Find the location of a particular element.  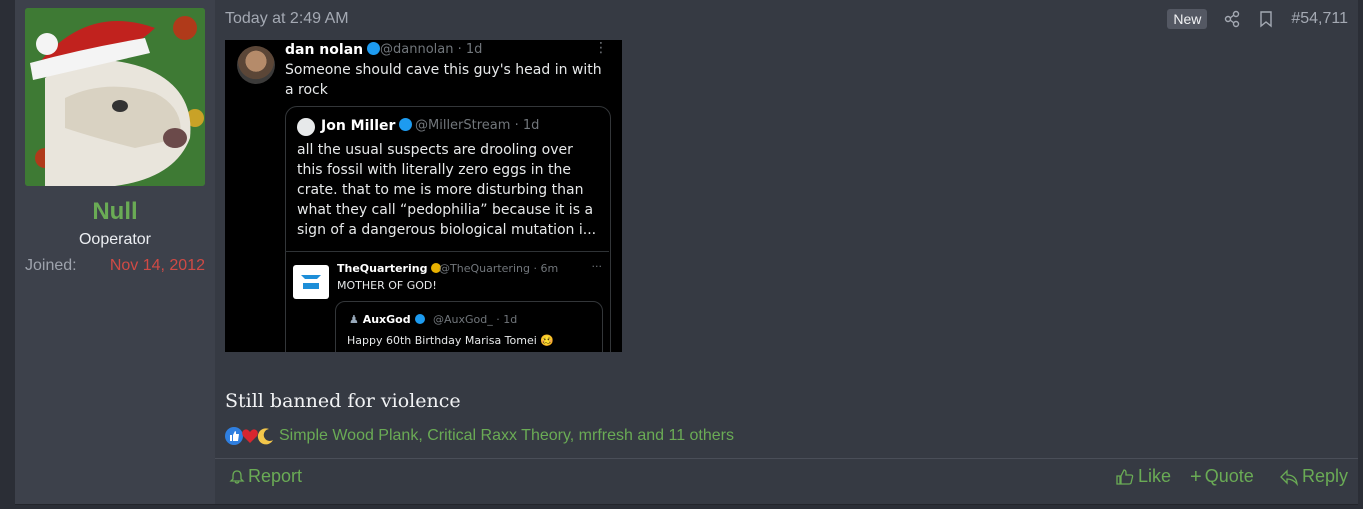

joined-date: Nov 14, 2012 is located at coordinates (157, 265).